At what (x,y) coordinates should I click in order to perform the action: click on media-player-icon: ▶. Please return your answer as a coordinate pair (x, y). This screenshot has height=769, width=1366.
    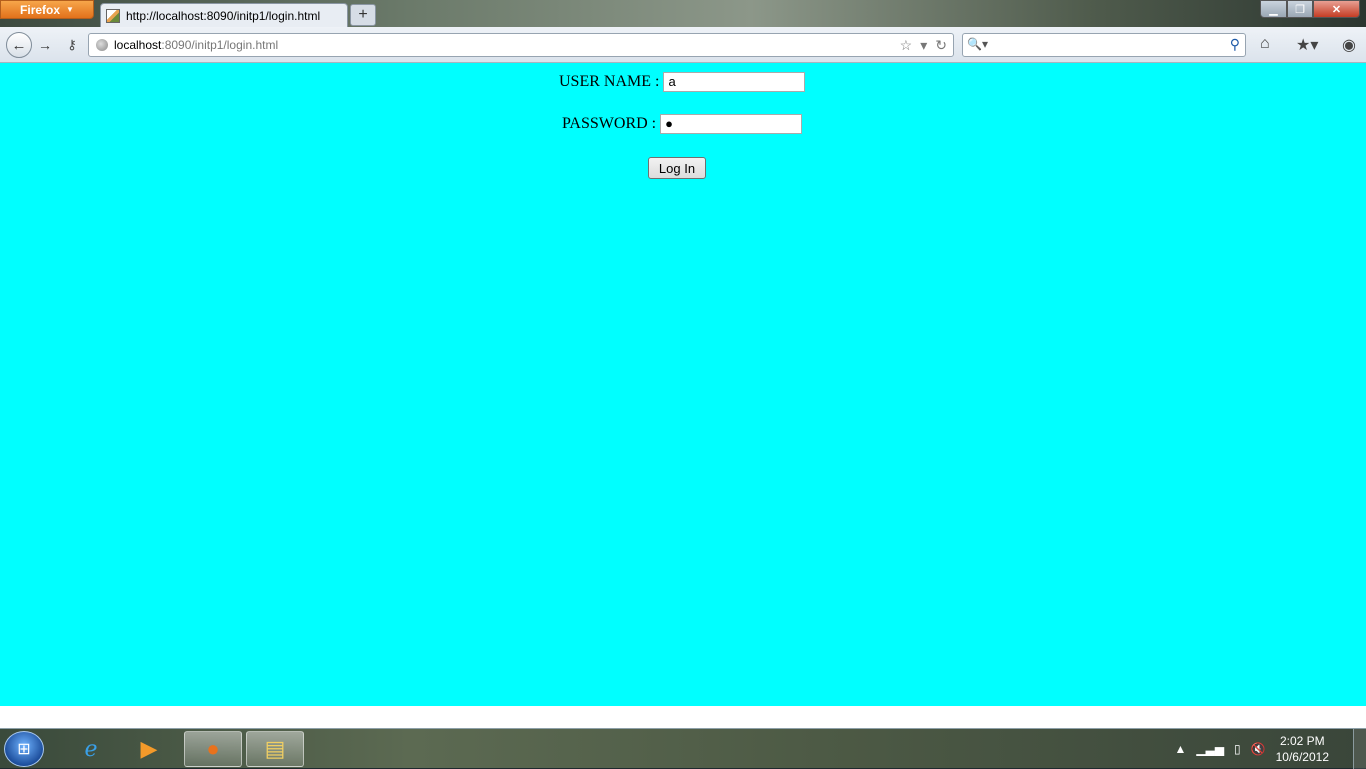
    Looking at the image, I should click on (149, 749).